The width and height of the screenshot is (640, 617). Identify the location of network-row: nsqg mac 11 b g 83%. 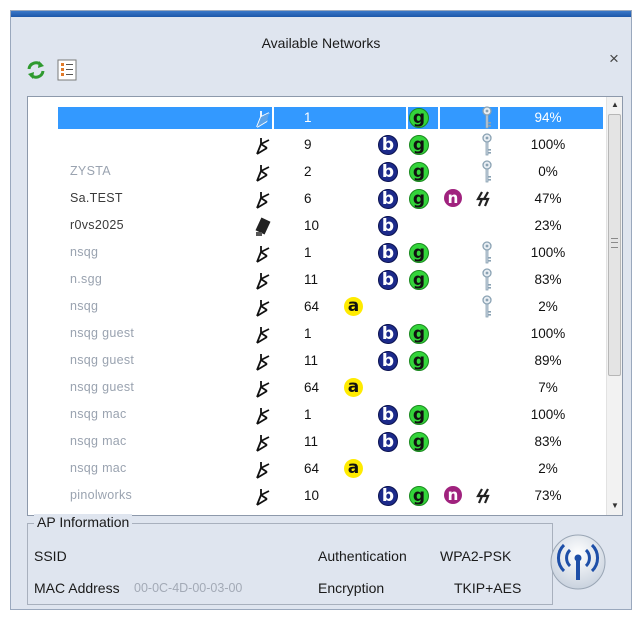
(317, 442).